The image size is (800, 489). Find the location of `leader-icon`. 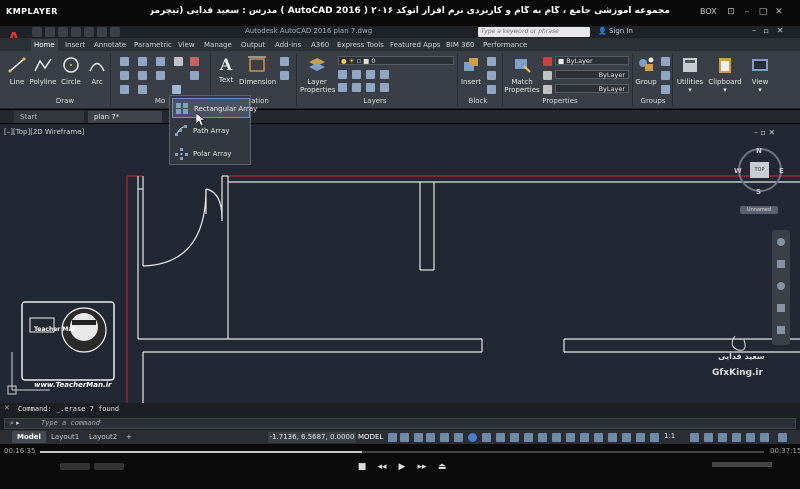

leader-icon is located at coordinates (284, 61).